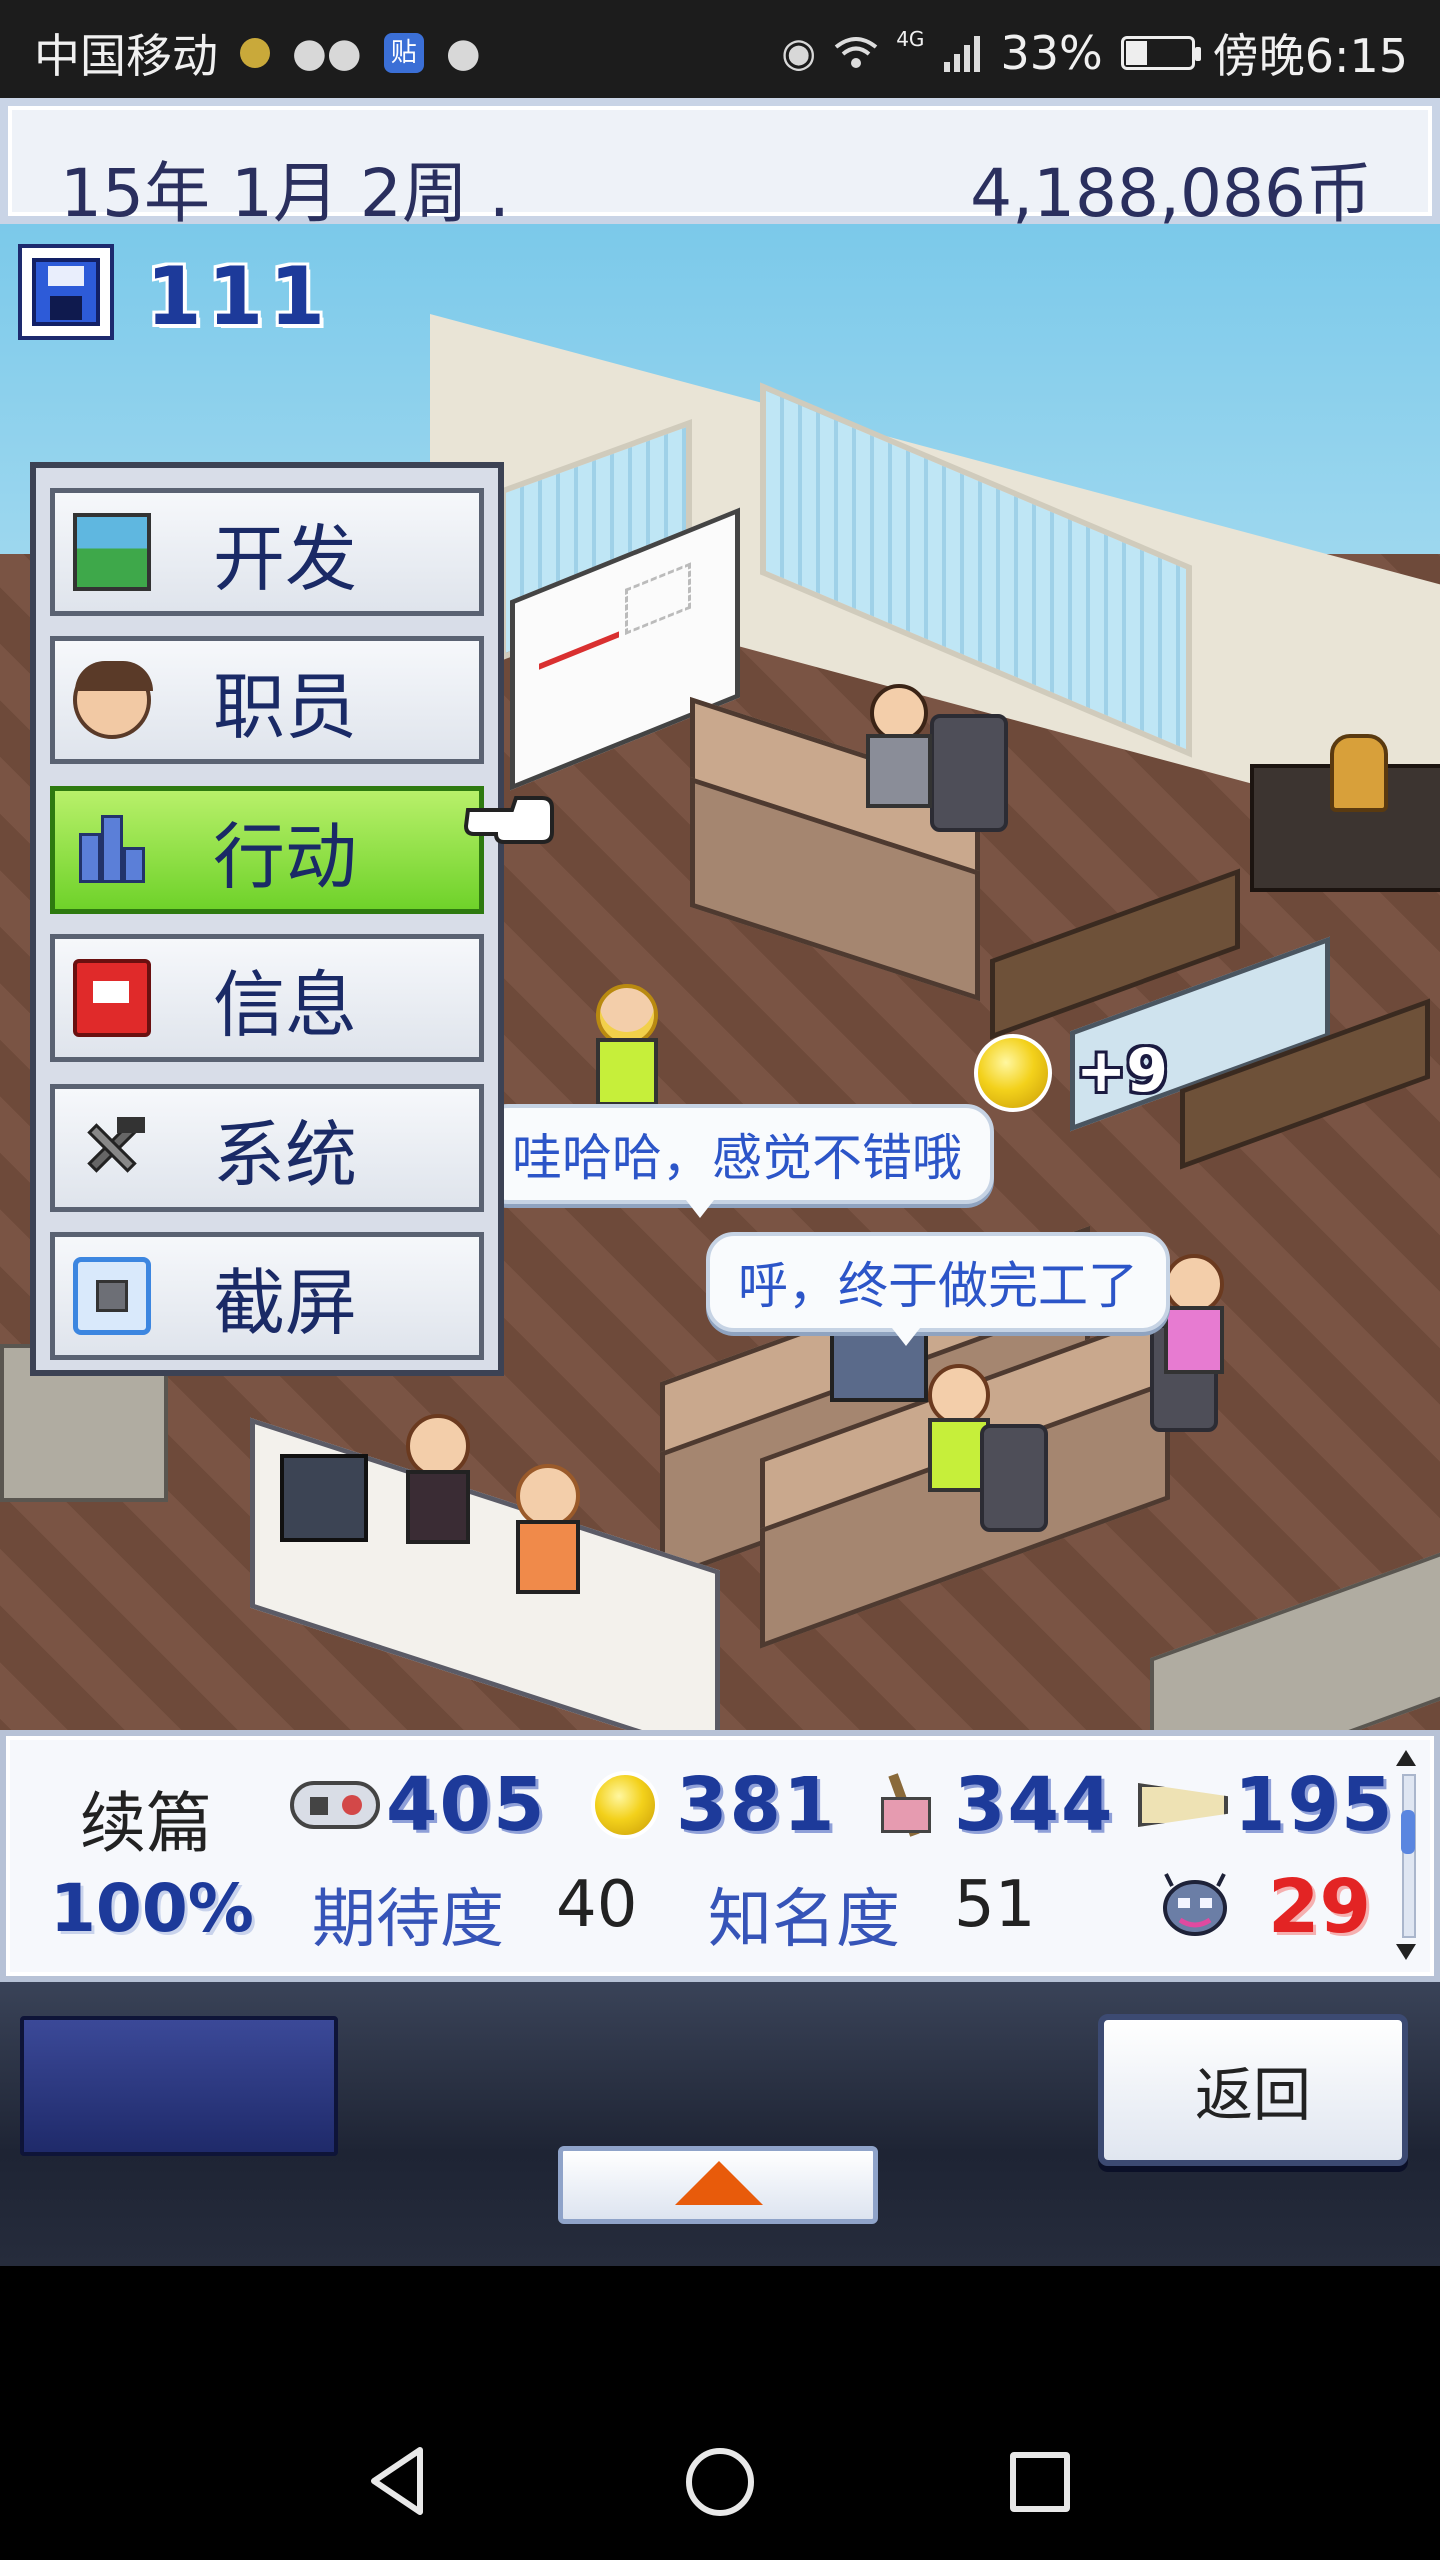 The image size is (1440, 2560). What do you see at coordinates (267, 919) in the screenshot?
I see `main-menu: 开发 职员 行动 信息 系统 截屏` at bounding box center [267, 919].